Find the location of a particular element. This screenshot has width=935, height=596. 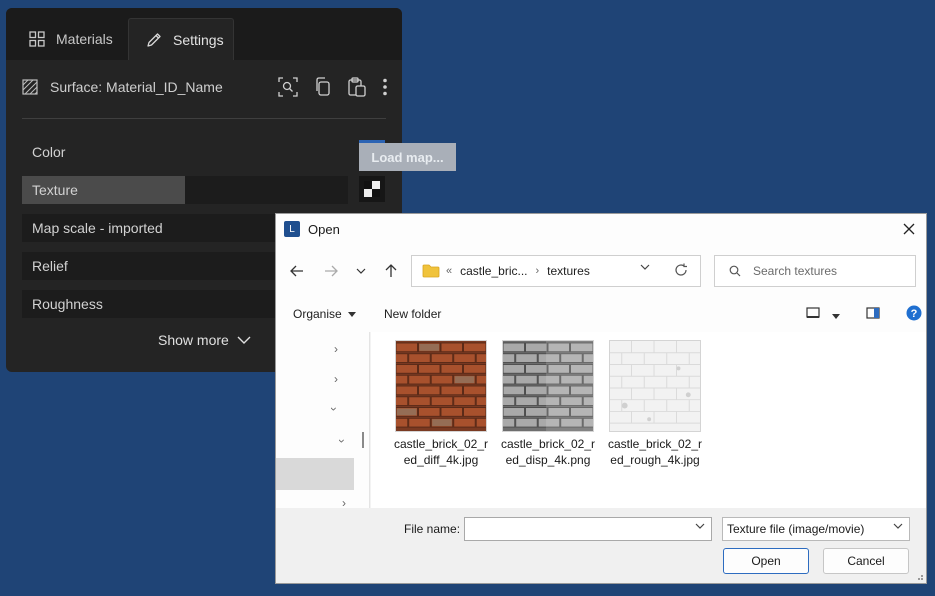

folder-icon is located at coordinates (431, 271).